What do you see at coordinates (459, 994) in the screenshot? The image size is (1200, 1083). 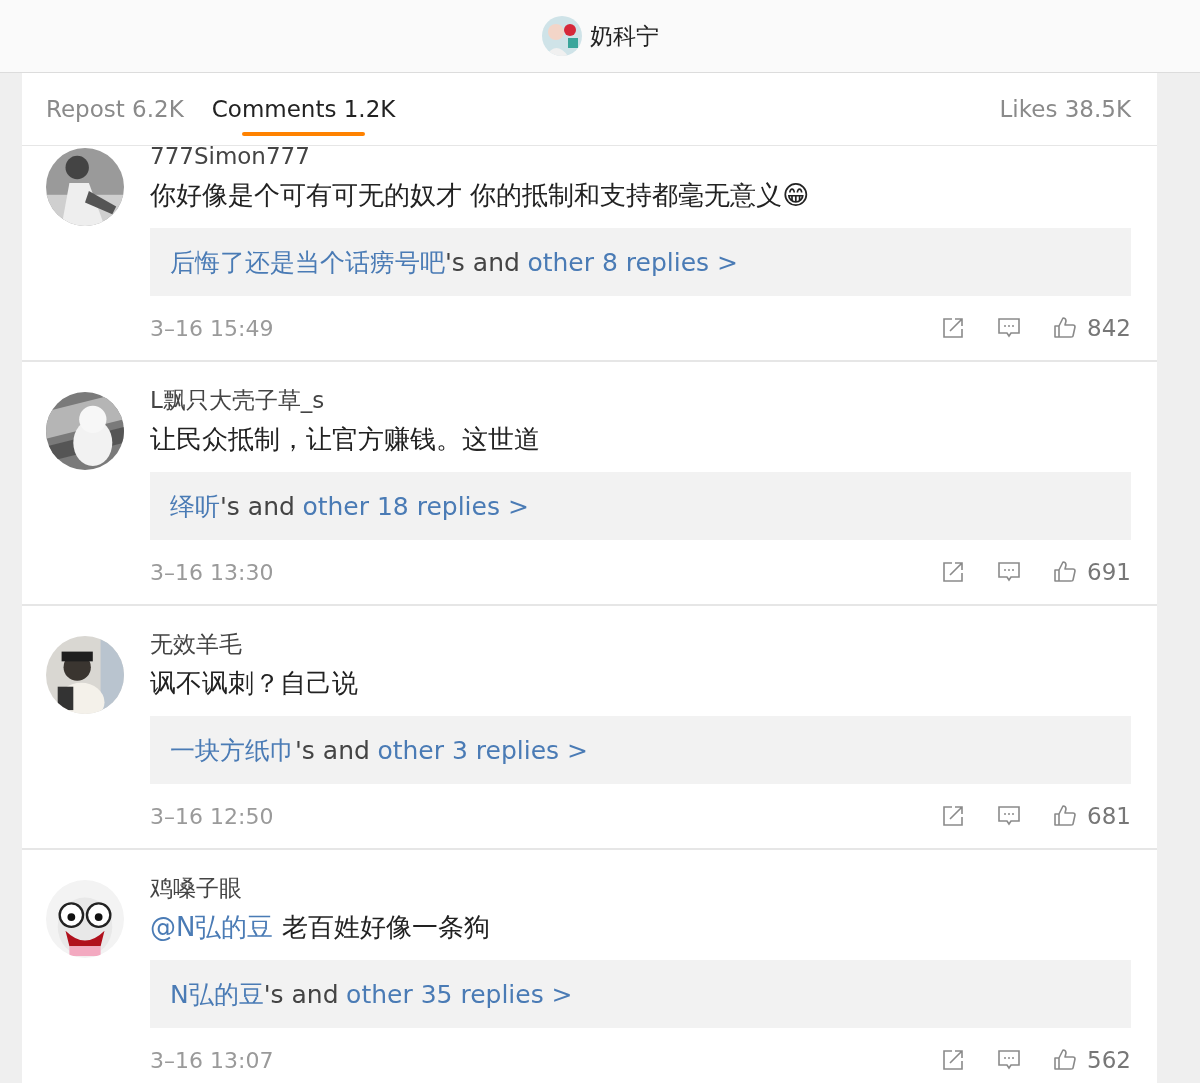 I see `more-replies-link: other 35 replies >` at bounding box center [459, 994].